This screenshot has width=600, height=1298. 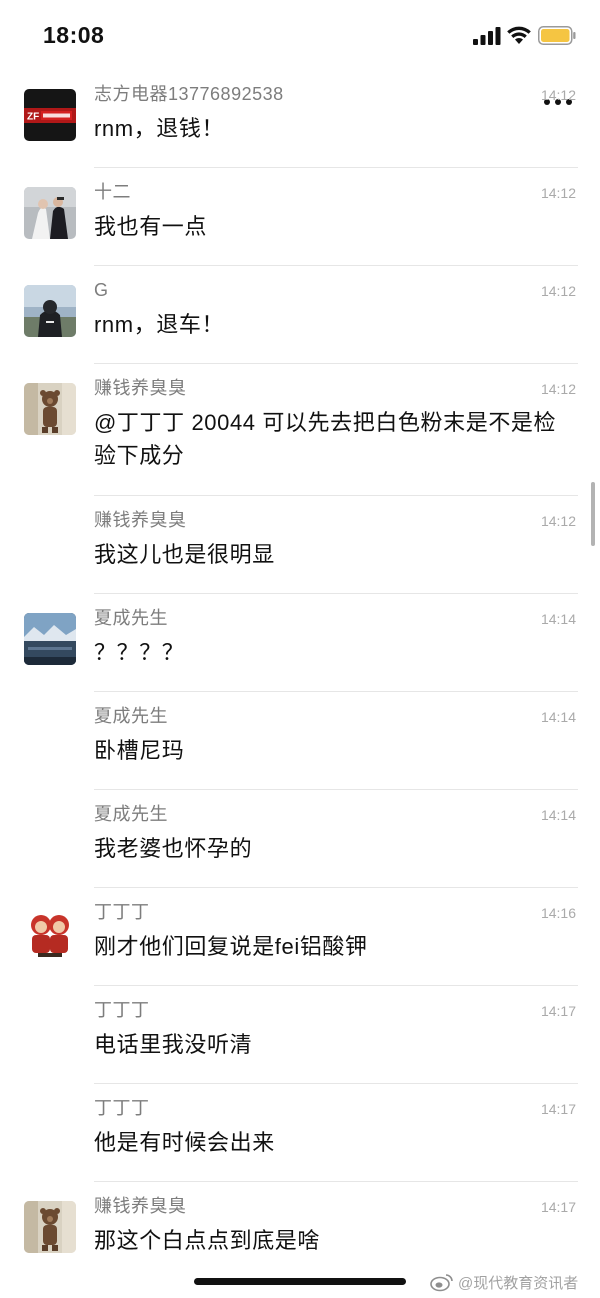 I want to click on message-text: rnm，退钱！, so click(x=159, y=128).